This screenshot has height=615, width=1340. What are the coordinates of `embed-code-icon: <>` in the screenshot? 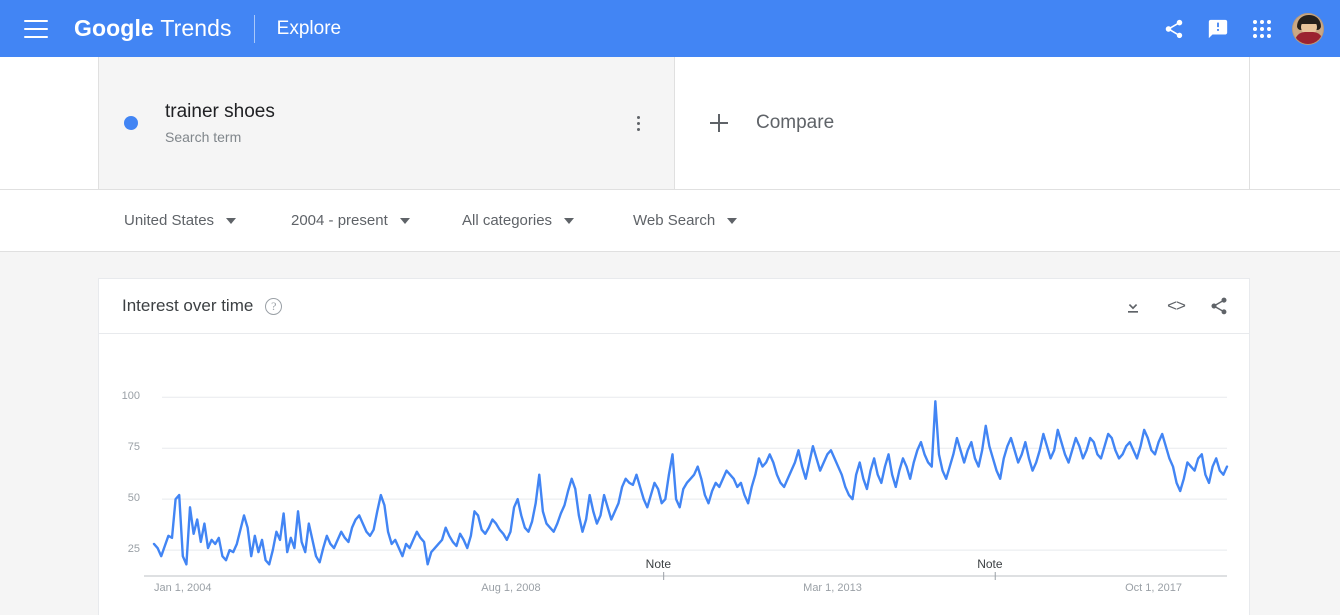 It's located at (1176, 306).